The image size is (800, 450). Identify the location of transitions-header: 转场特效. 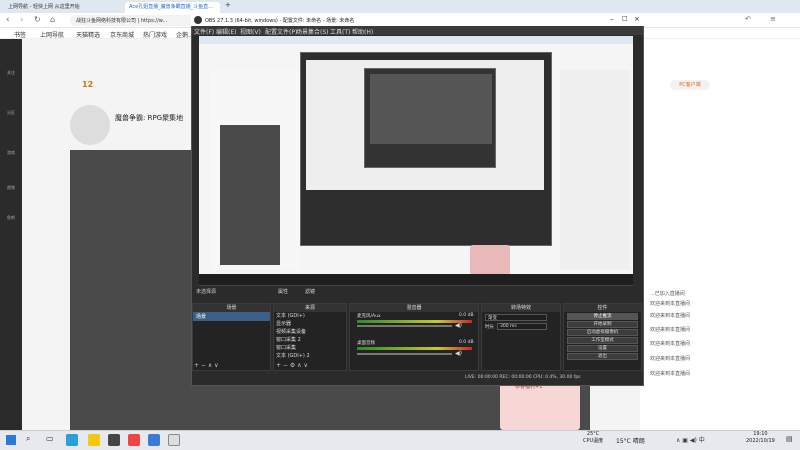
(521, 308).